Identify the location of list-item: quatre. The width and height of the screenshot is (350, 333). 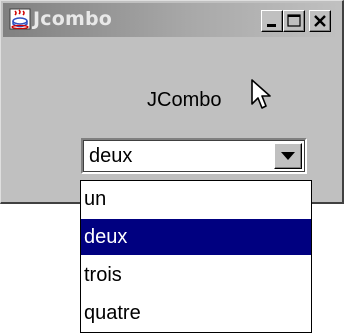
(196, 313).